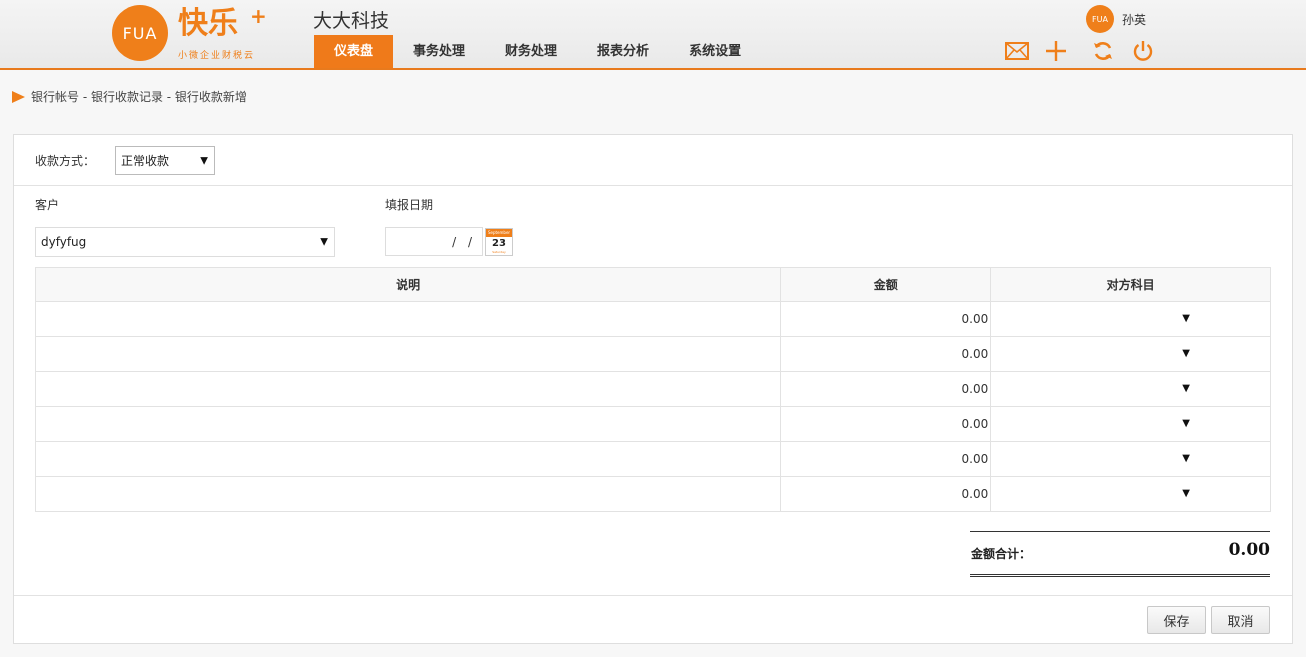  Describe the element at coordinates (65, 161) in the screenshot. I see `payment-method-label: 收款方式：` at that location.